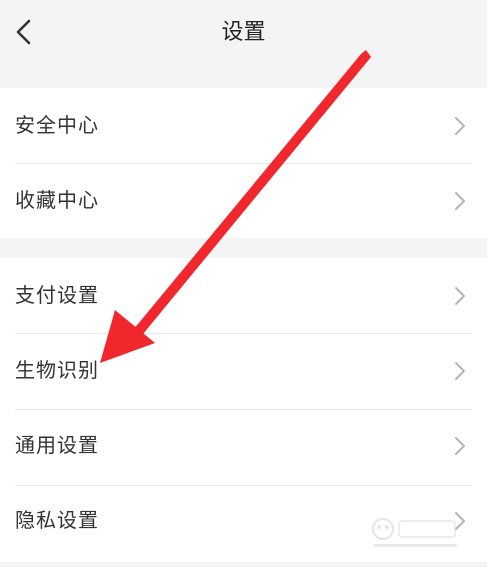 This screenshot has height=567, width=487. What do you see at coordinates (243, 295) in the screenshot?
I see `settings-row-payment-settings: 支付设置` at bounding box center [243, 295].